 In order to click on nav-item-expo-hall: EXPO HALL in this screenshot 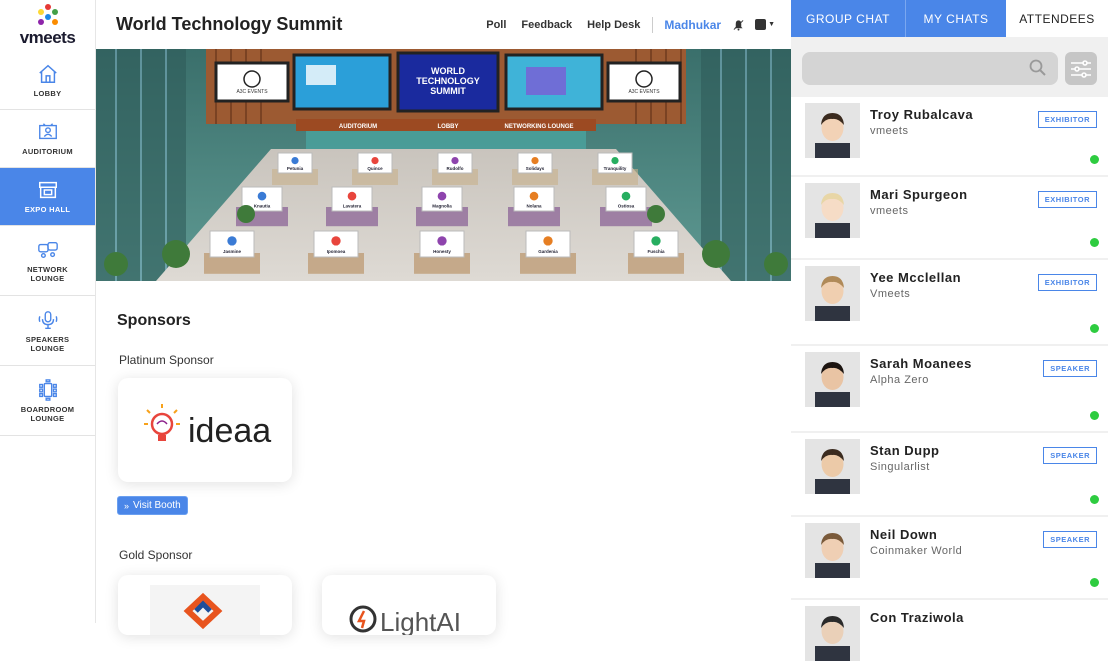, I will do `click(47, 197)`.